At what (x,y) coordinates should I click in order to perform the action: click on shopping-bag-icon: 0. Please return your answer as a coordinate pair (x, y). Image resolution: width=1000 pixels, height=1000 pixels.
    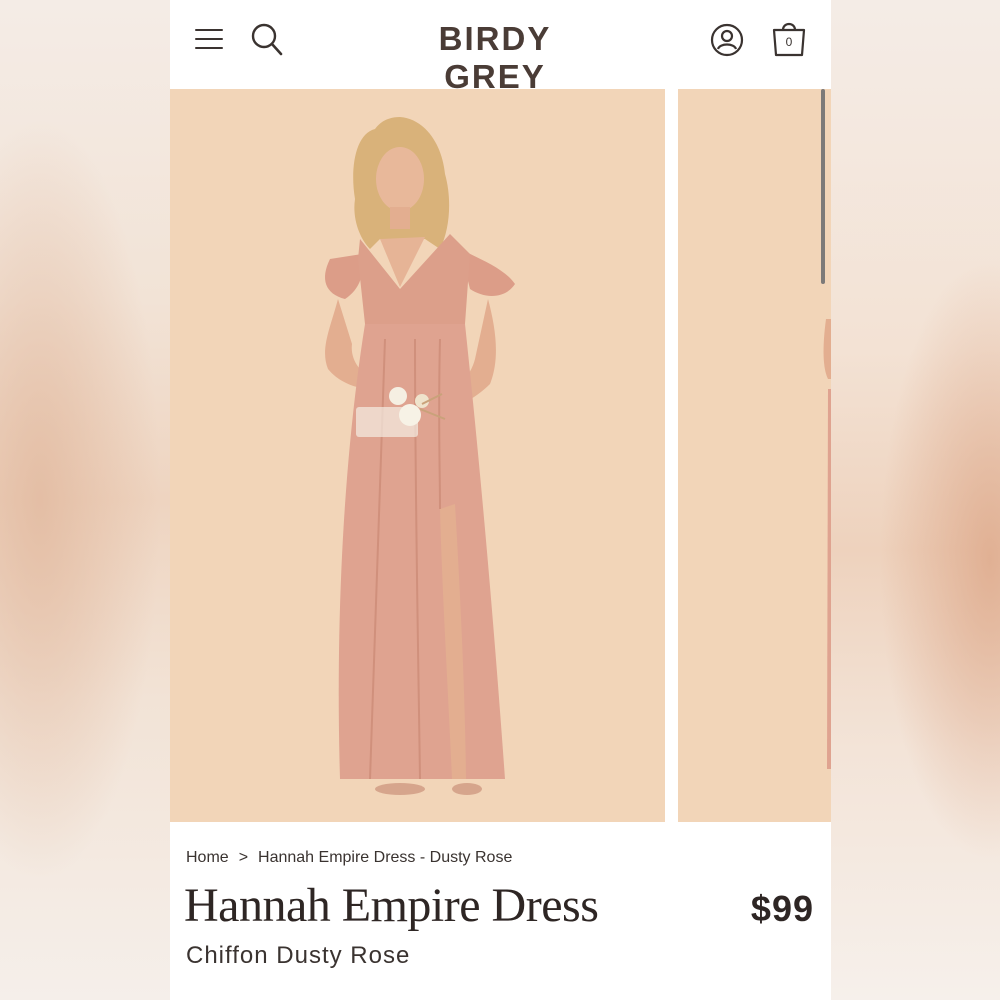
    Looking at the image, I should click on (789, 38).